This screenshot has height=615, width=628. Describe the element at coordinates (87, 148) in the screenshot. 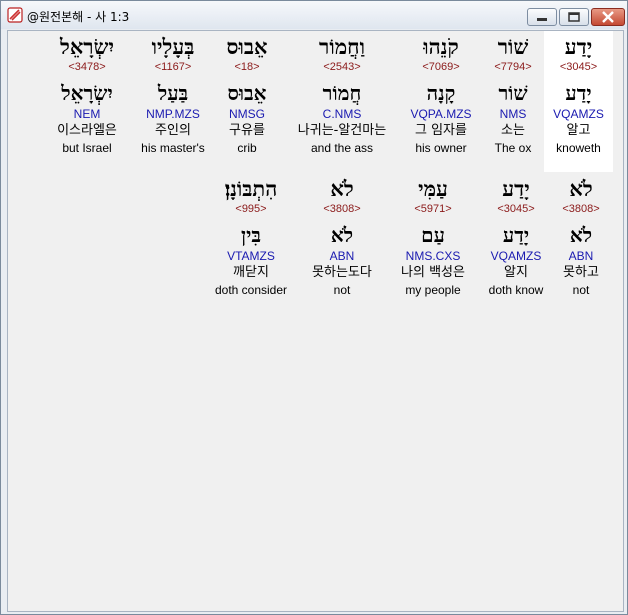

I see `english-gloss: but Israel` at that location.